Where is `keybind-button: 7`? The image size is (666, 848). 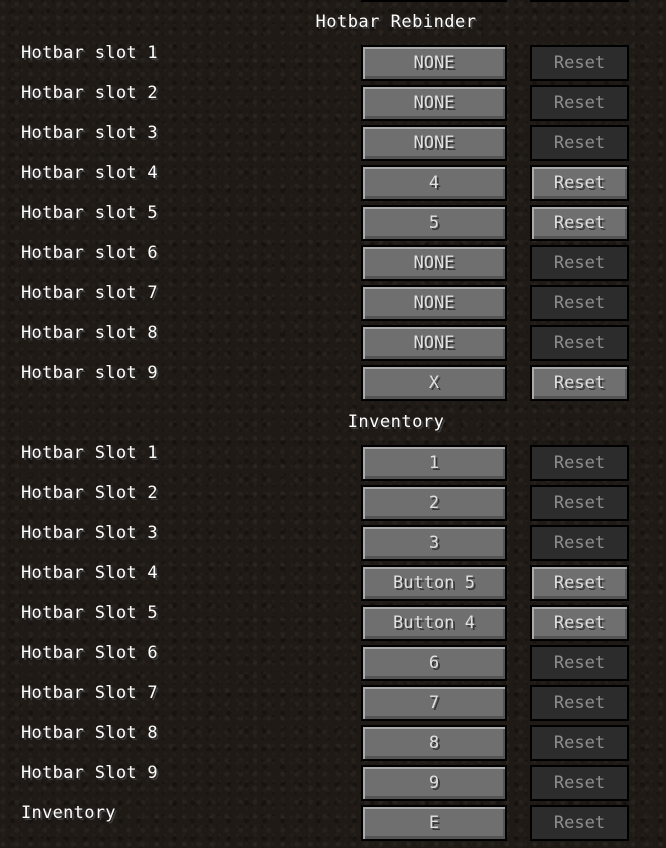 keybind-button: 7 is located at coordinates (434, 703).